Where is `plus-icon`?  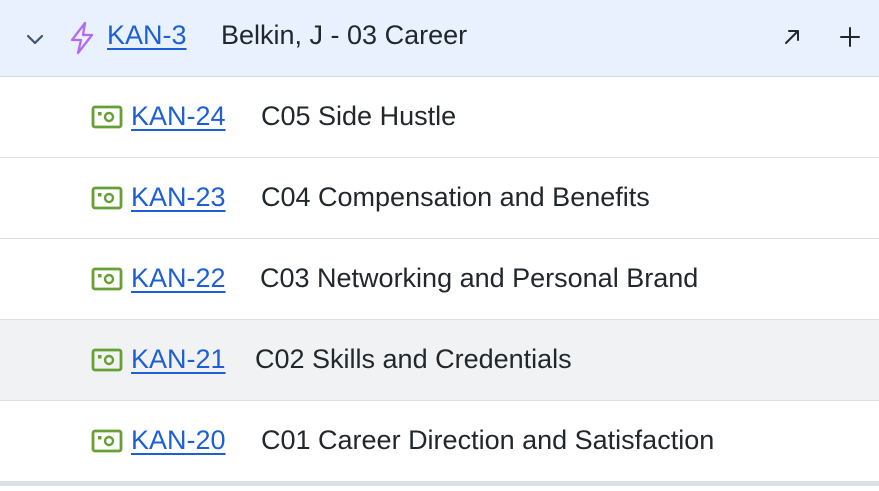 plus-icon is located at coordinates (850, 37).